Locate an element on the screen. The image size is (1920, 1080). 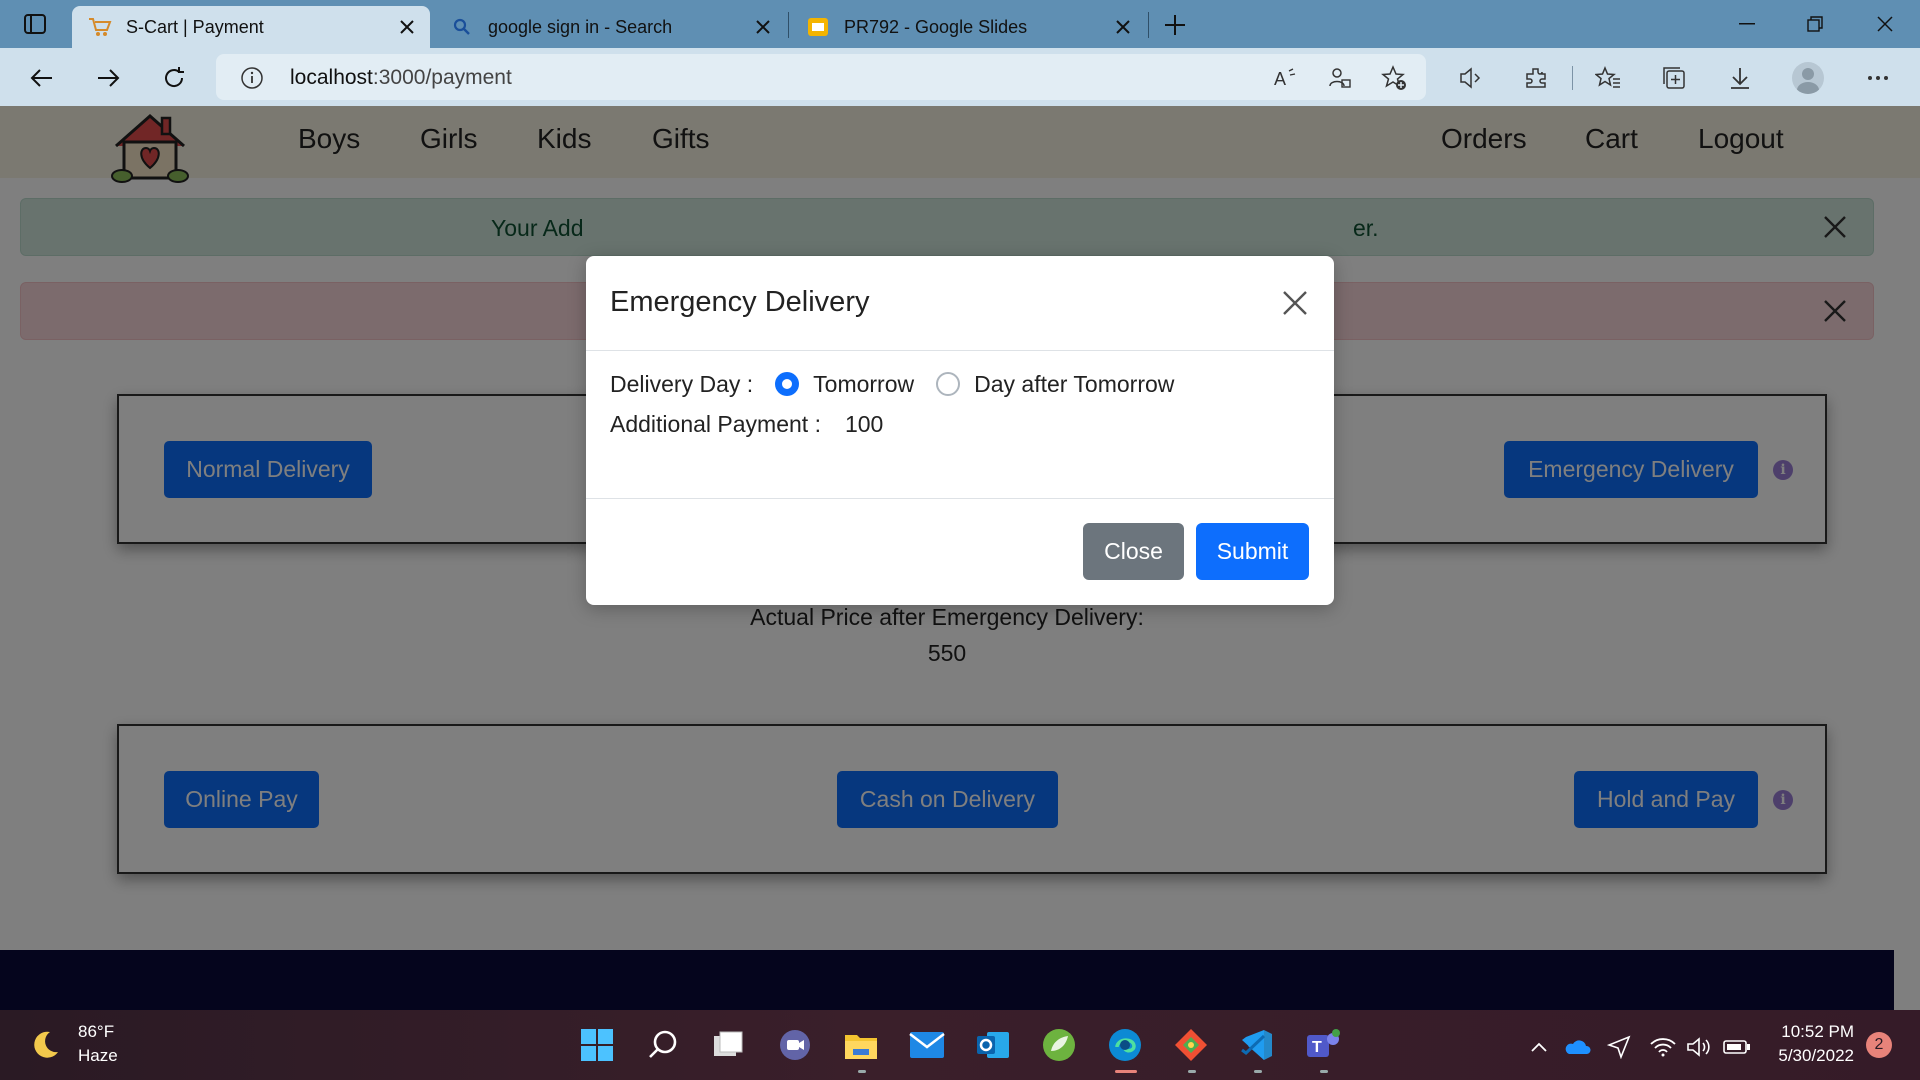
search-favicon-icon is located at coordinates (462, 27).